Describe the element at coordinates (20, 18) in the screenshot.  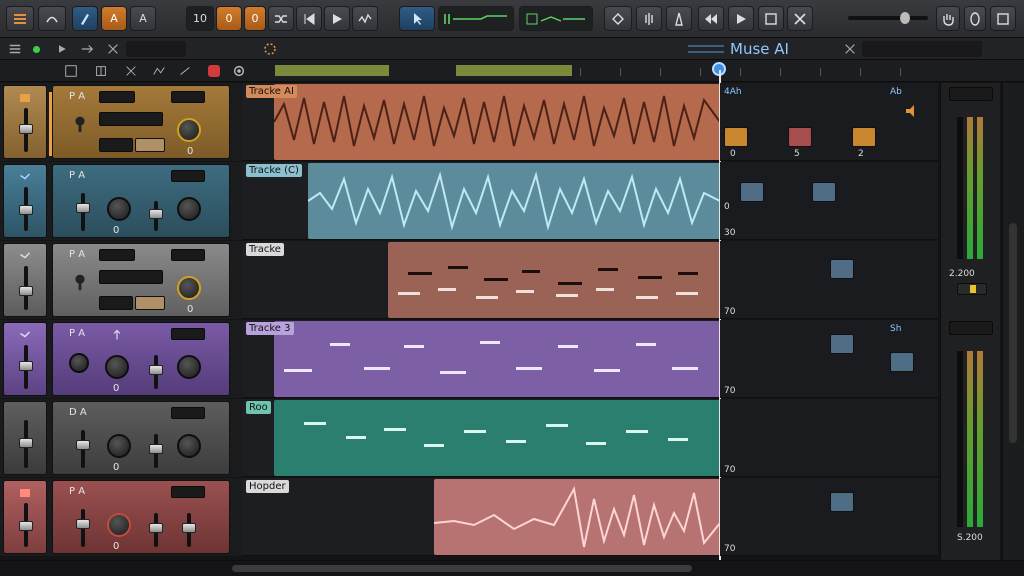
I see `menu-button` at that location.